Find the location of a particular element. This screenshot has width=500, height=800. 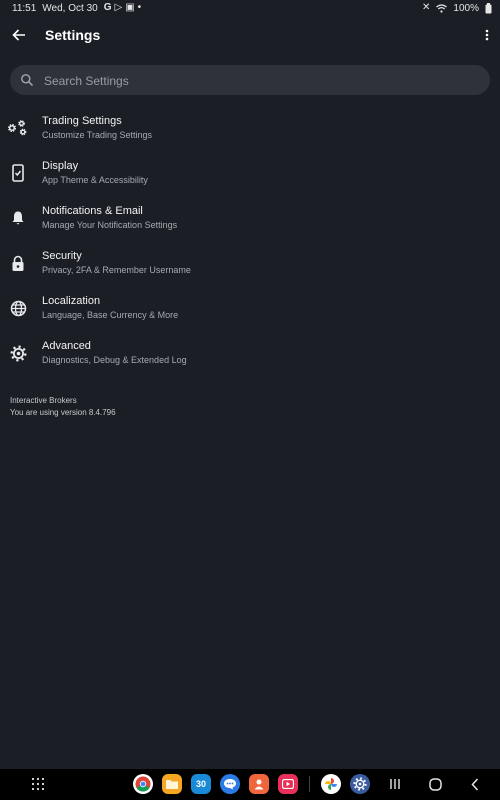

home-icon is located at coordinates (435, 784).